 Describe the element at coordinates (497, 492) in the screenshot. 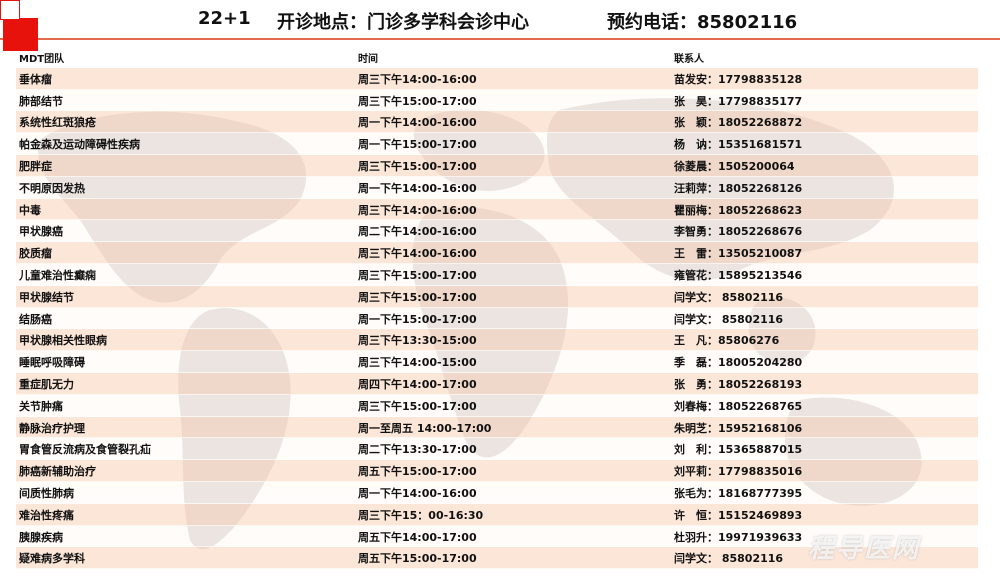

I see `table-row: 间质性肺病 周一下午14:00-16:00 张毛为：18168777395` at that location.